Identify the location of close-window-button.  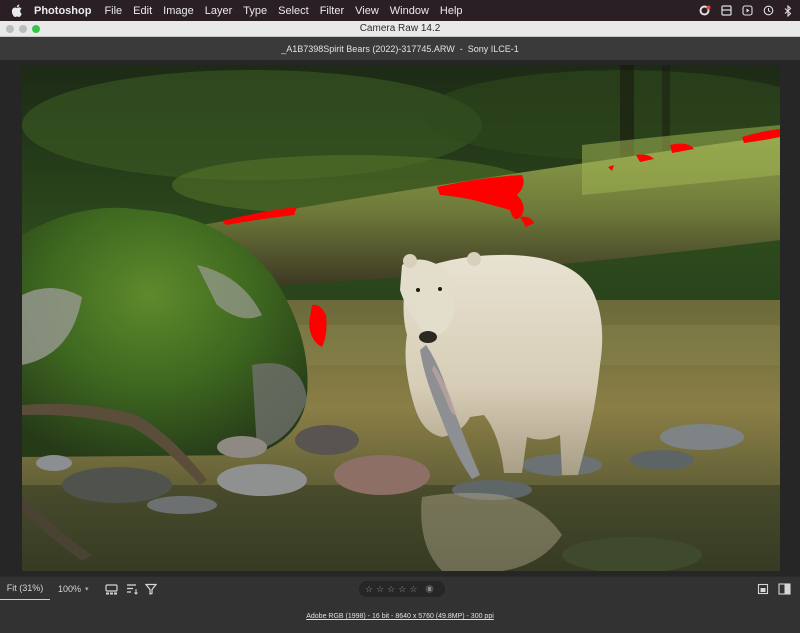
(10, 29).